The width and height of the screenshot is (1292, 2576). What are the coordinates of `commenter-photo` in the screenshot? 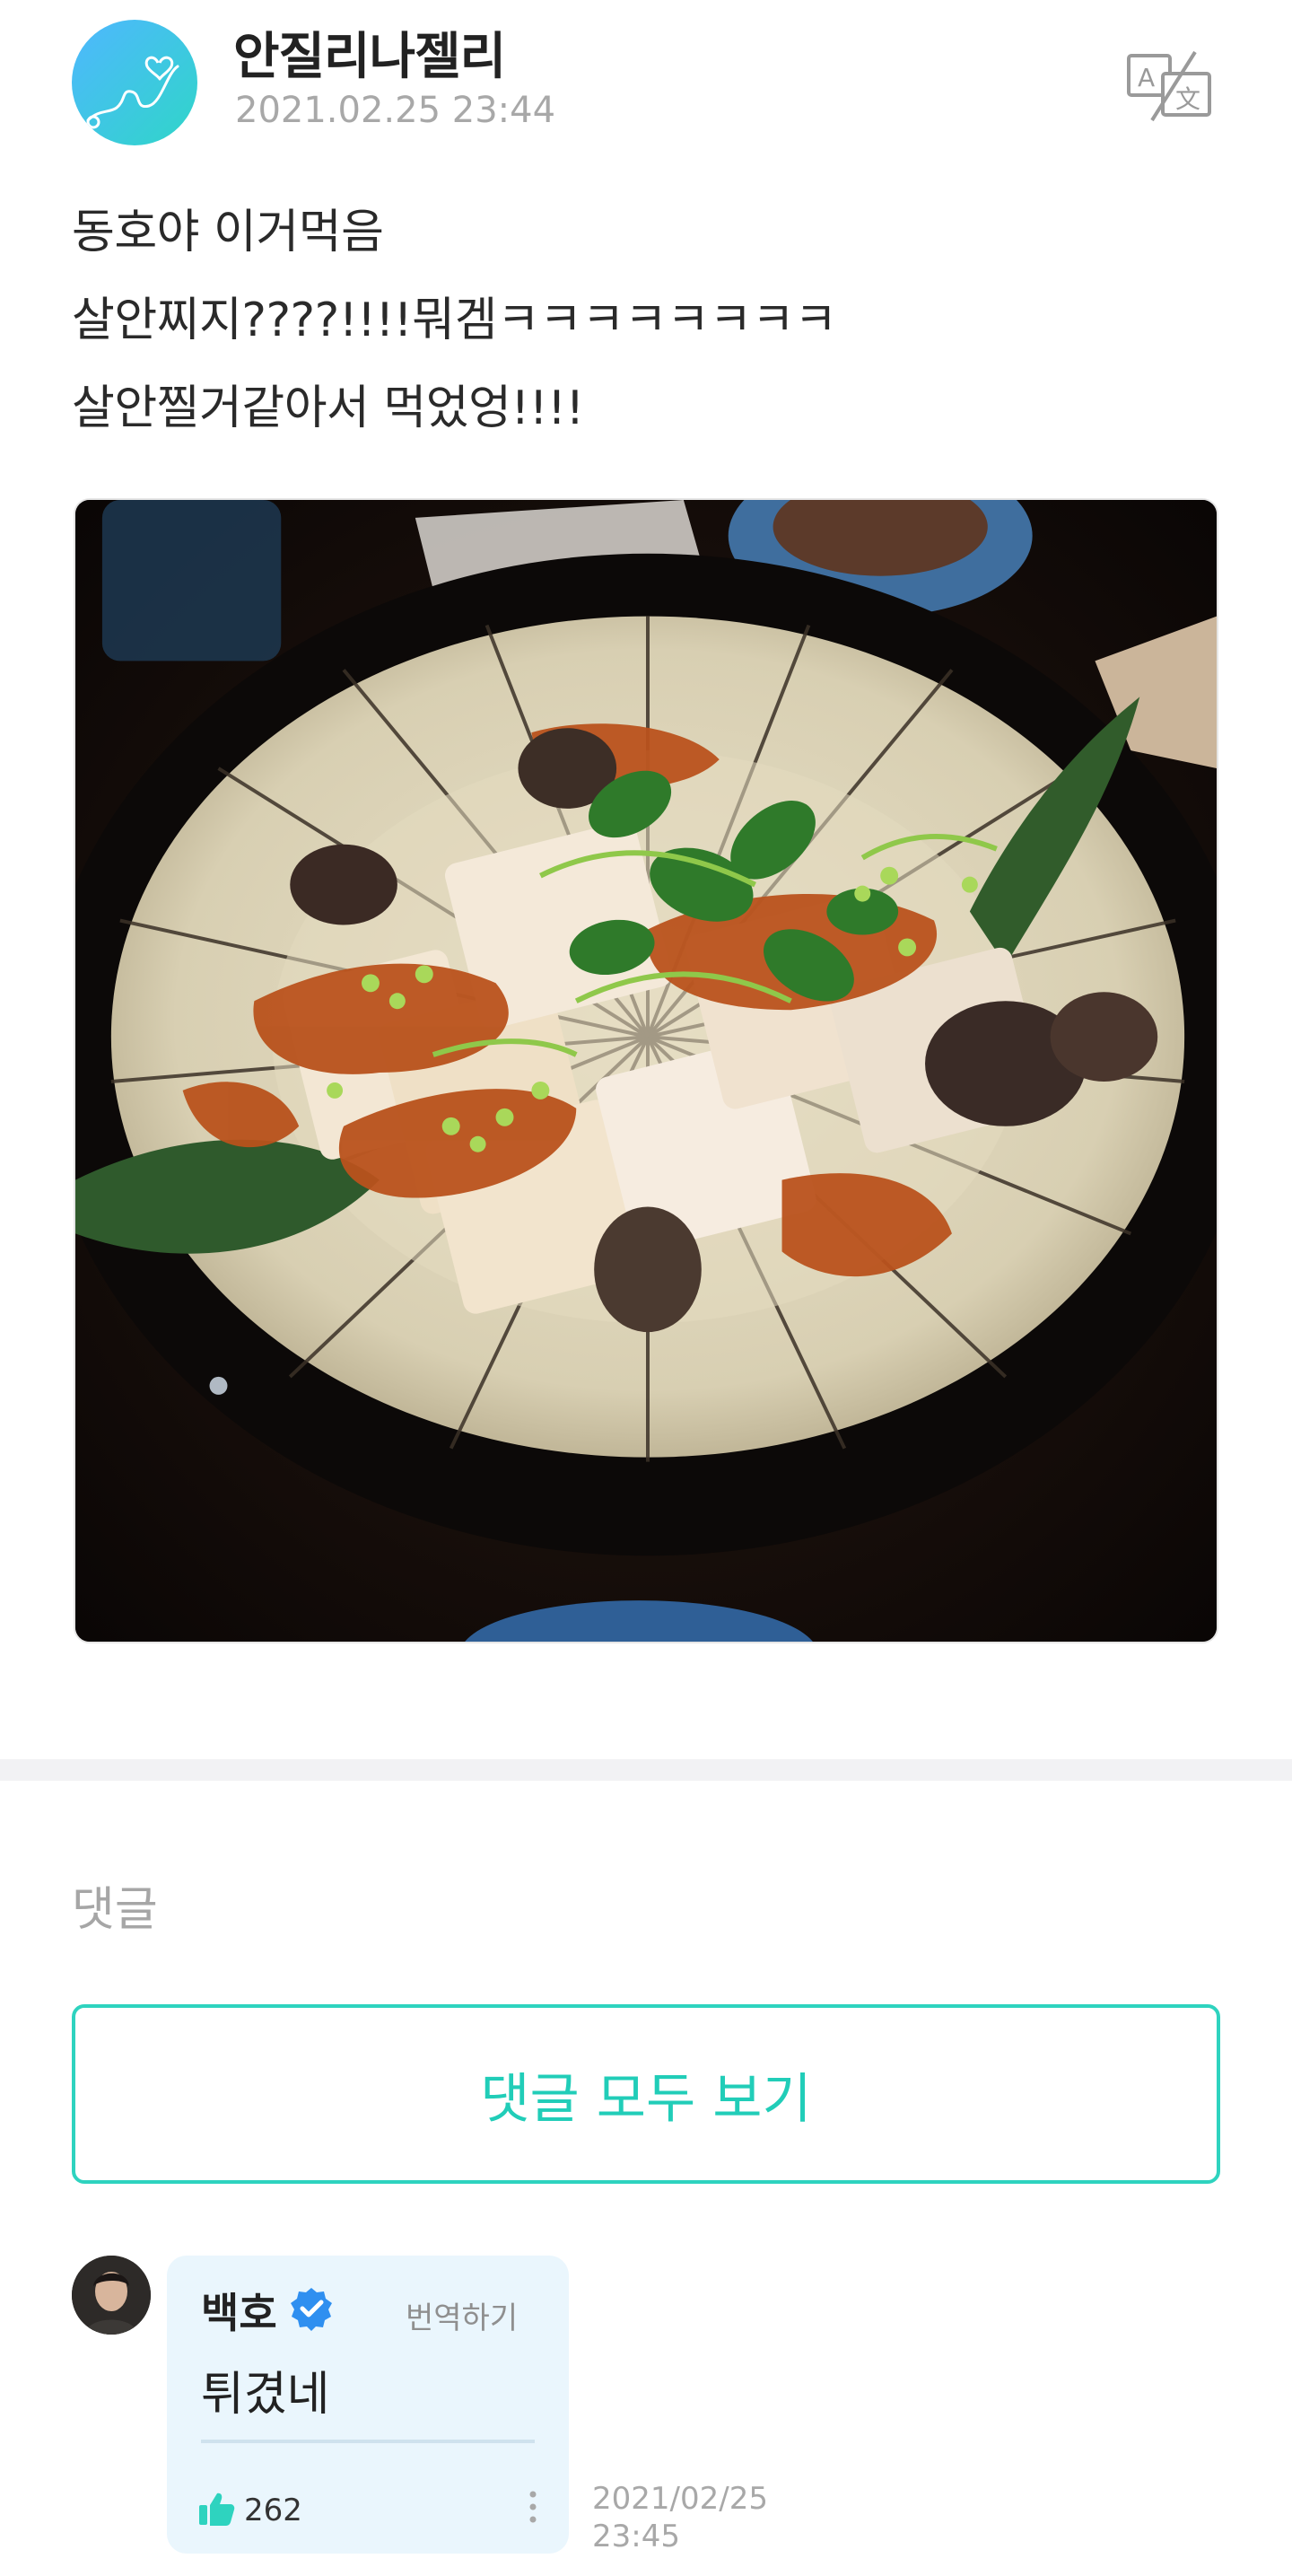 It's located at (111, 2295).